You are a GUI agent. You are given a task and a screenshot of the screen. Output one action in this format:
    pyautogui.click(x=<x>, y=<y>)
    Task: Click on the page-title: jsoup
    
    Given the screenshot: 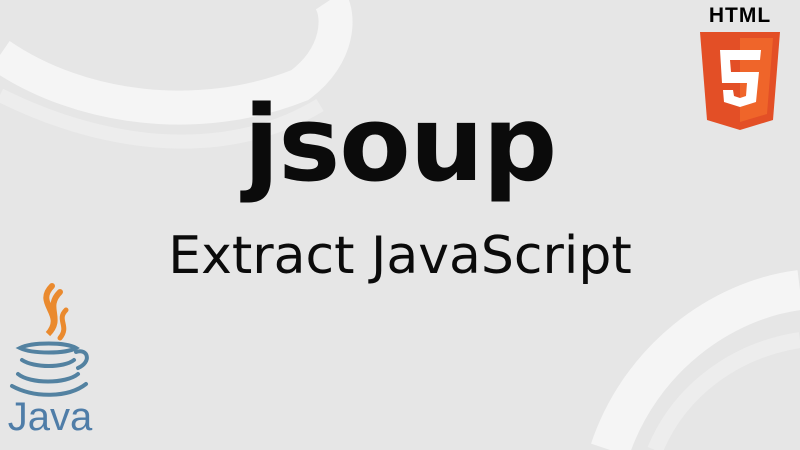 What is the action you would take?
    pyautogui.click(x=400, y=144)
    